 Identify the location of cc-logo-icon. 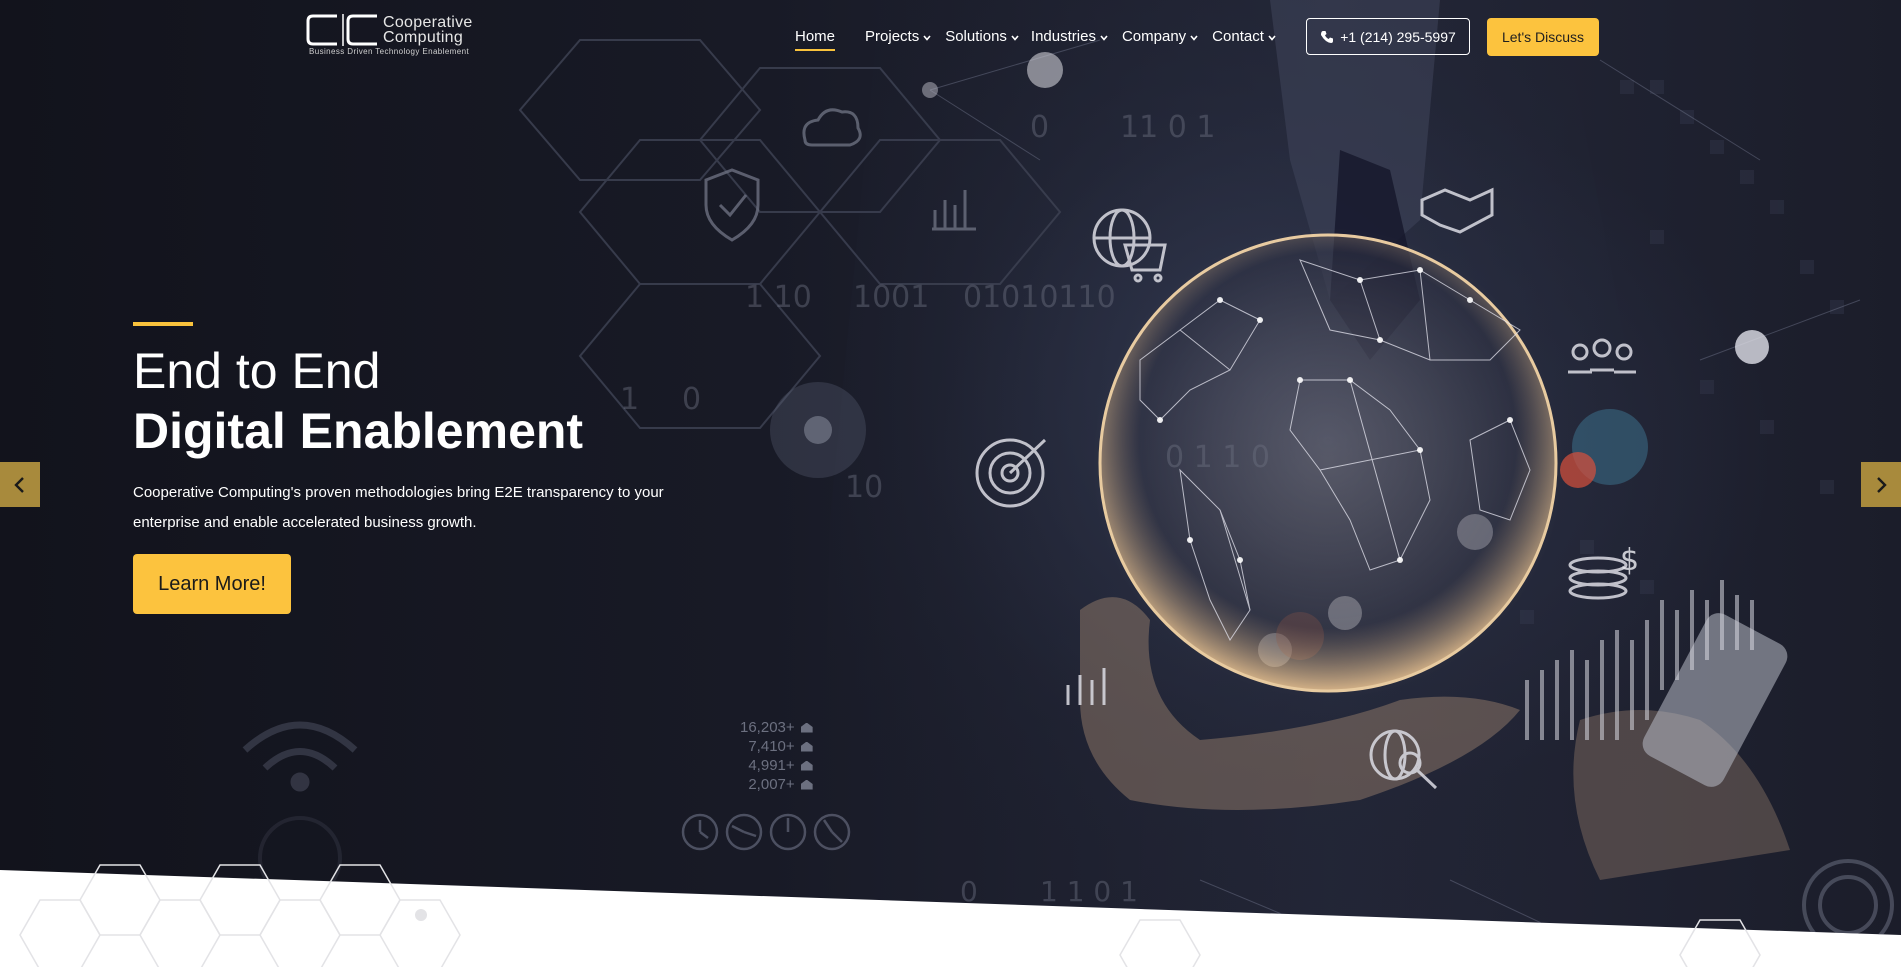
(341, 30).